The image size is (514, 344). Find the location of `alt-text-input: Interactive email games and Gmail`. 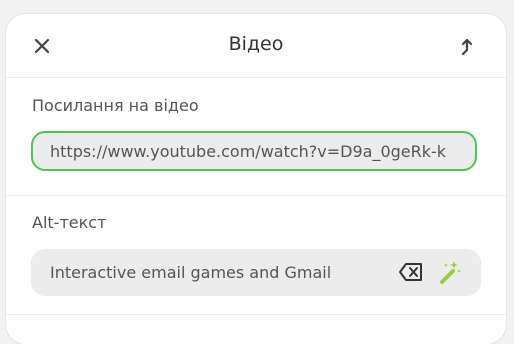

alt-text-input: Interactive email games and Gmail is located at coordinates (256, 272).